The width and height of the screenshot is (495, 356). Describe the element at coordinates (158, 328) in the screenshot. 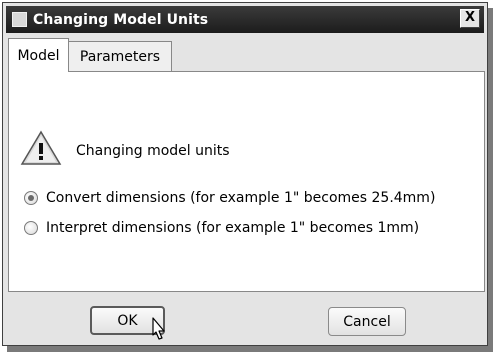

I see `mouse-cursor-icon` at that location.